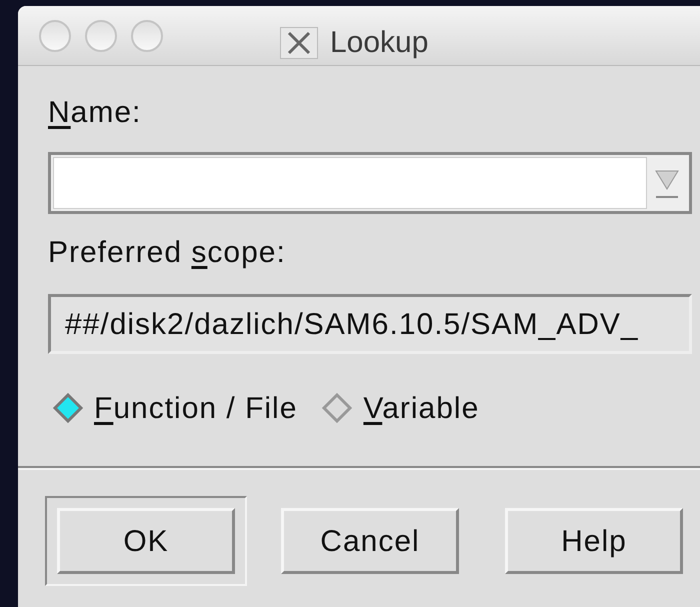  What do you see at coordinates (146, 541) in the screenshot?
I see `dialog-button: OK` at bounding box center [146, 541].